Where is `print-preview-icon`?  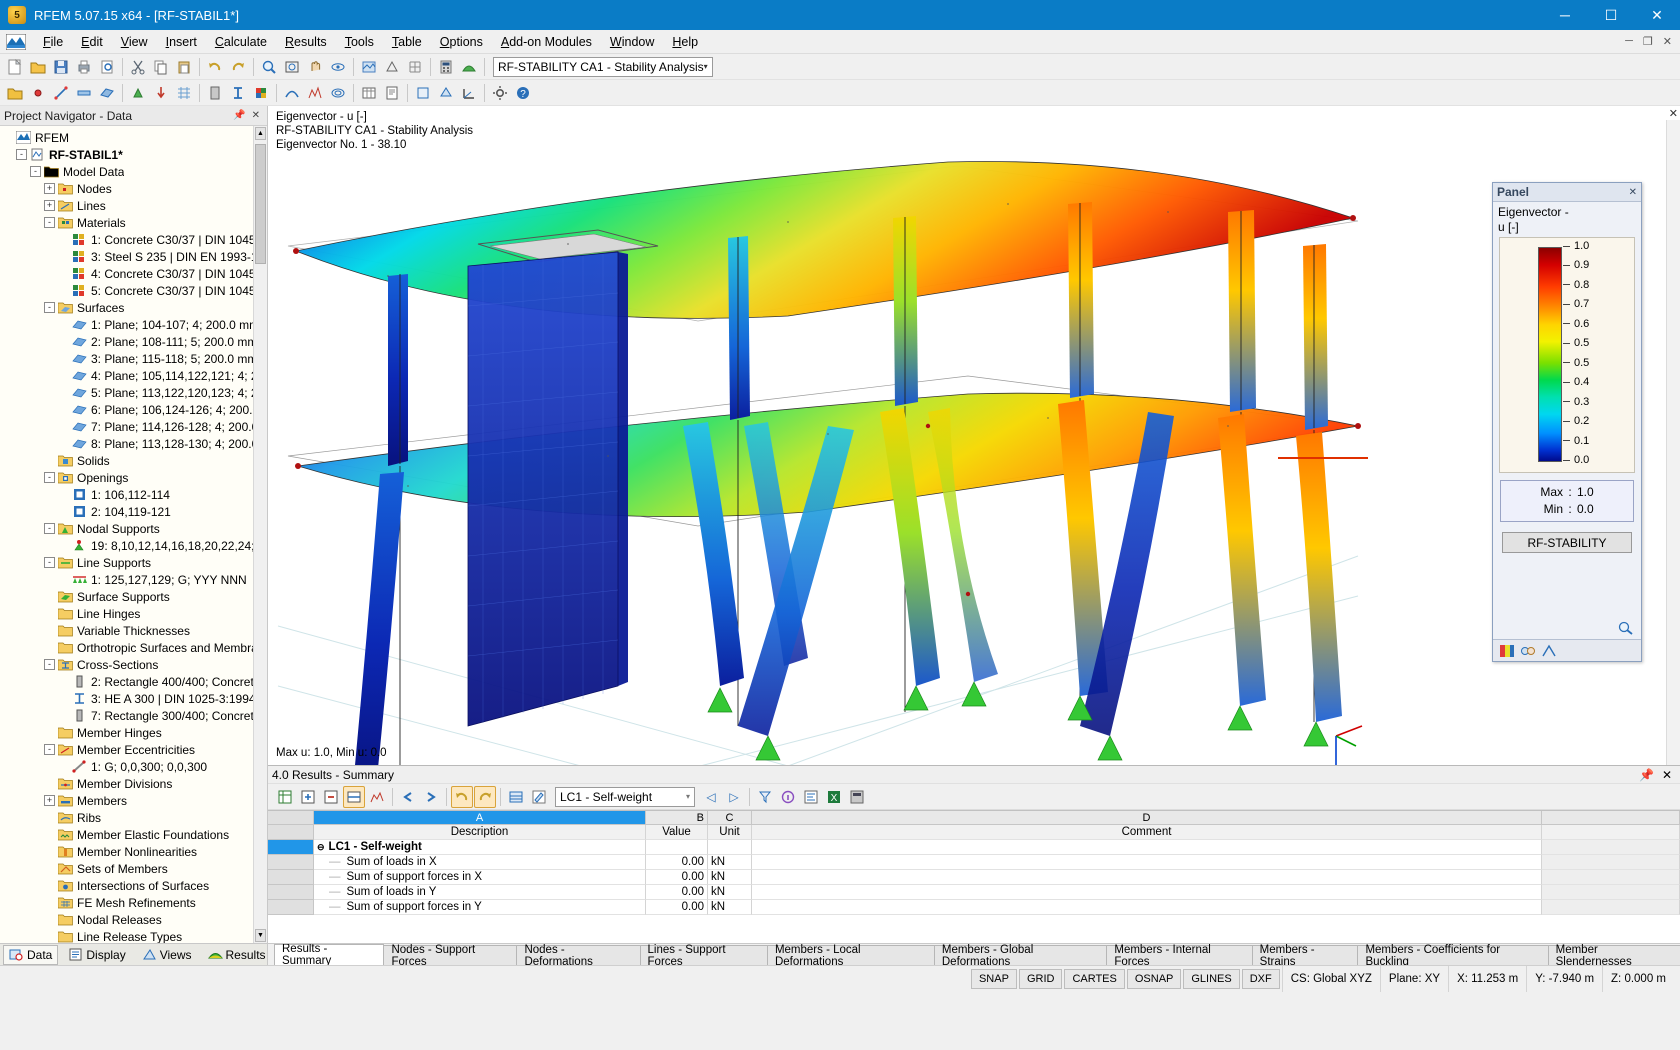
print-preview-icon is located at coordinates (107, 67).